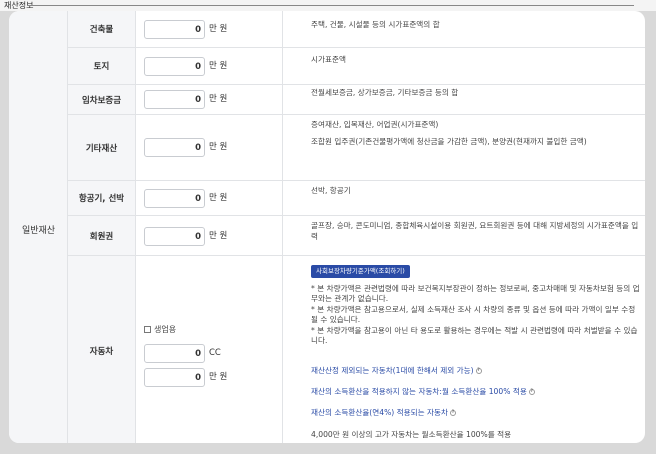 The image size is (656, 454). What do you see at coordinates (411, 434) in the screenshot?
I see `luxury-car-note: 4,000만 원 이상의 고가 자동차는 월소득환산율 100%를 적용` at bounding box center [411, 434].